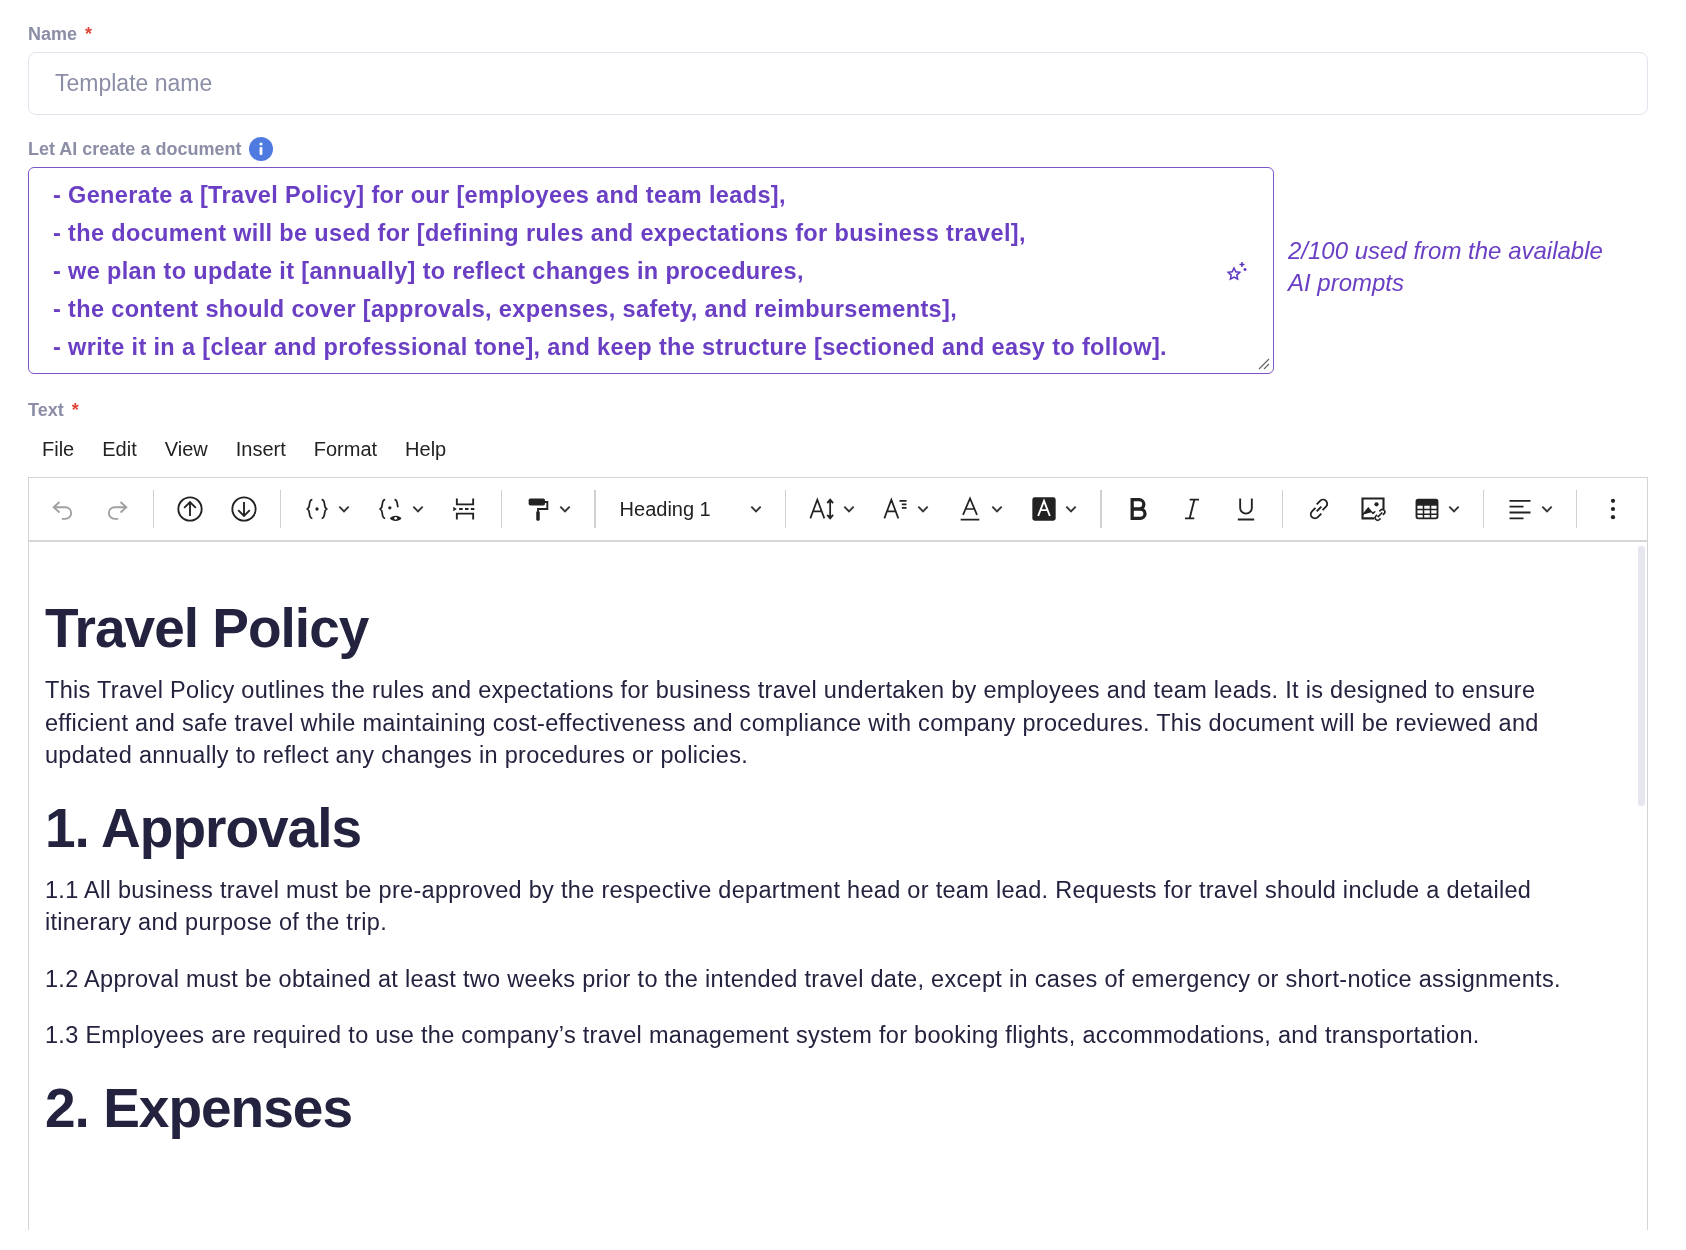  Describe the element at coordinates (207, 628) in the screenshot. I see `document-heading: Travel Policy` at that location.